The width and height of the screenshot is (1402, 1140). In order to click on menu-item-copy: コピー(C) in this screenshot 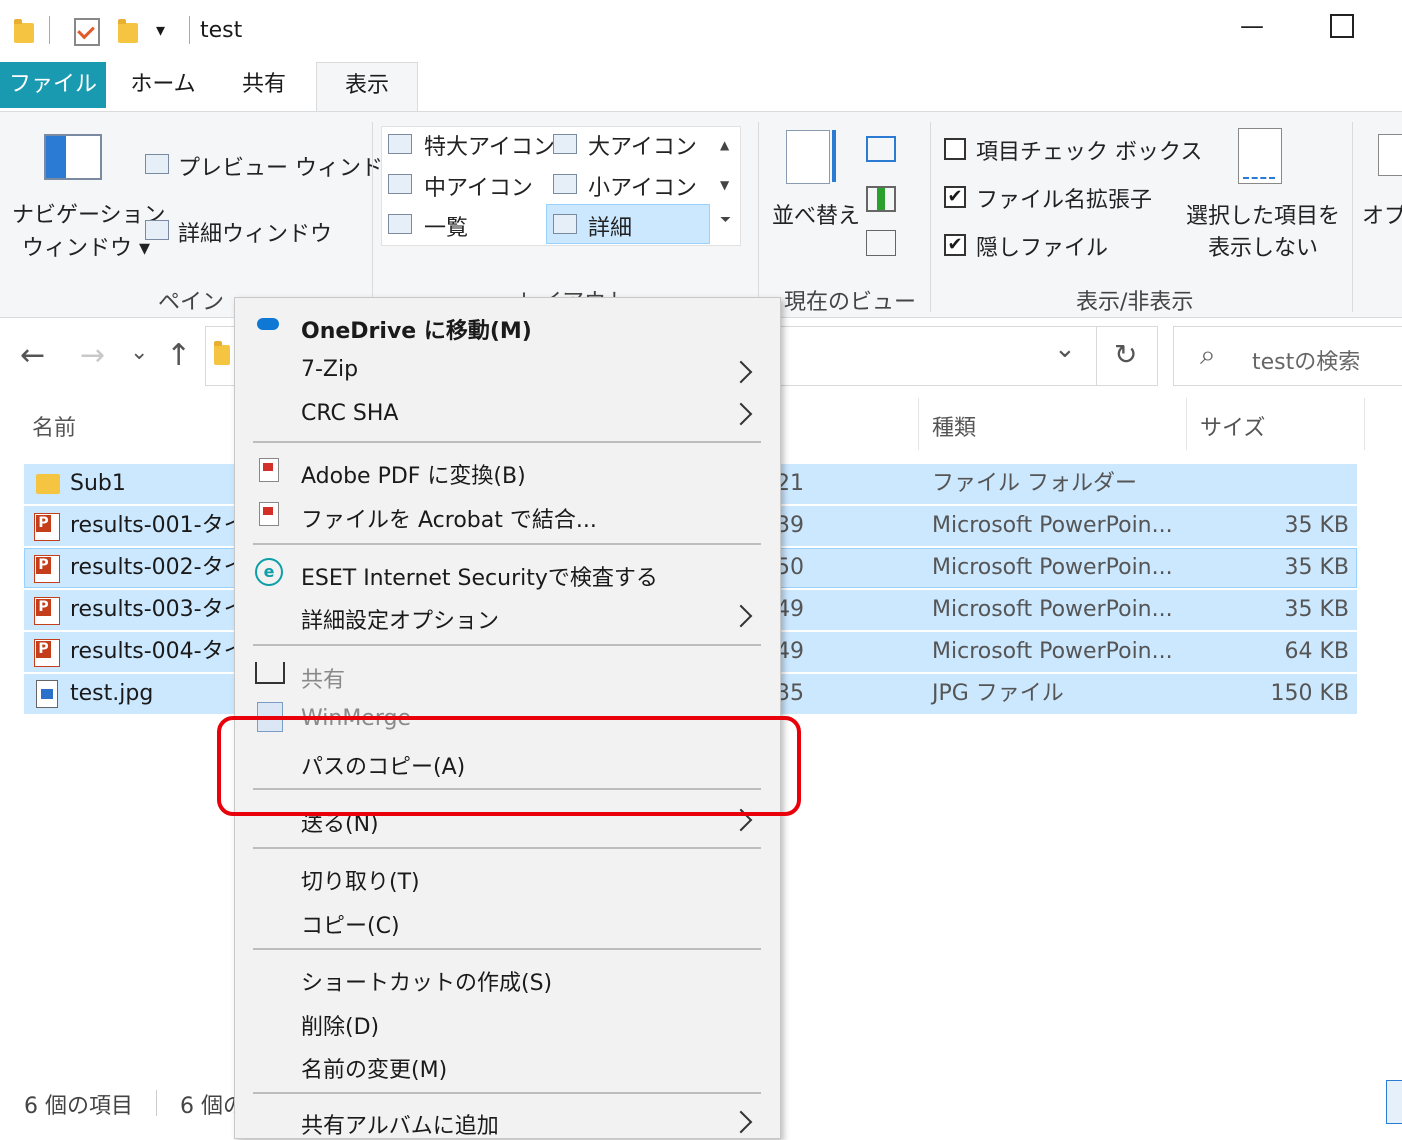, I will do `click(350, 924)`.